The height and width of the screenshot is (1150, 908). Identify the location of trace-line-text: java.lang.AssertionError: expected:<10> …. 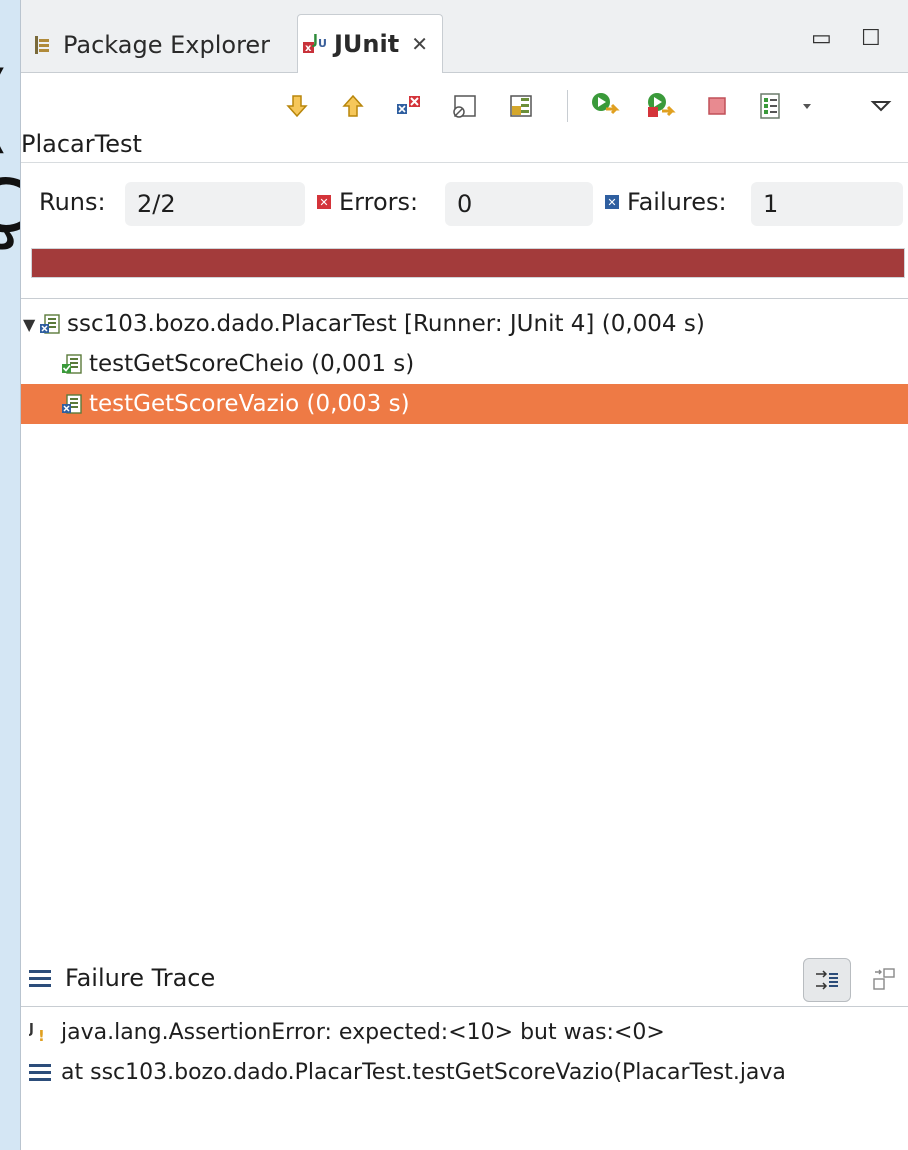
(363, 1032).